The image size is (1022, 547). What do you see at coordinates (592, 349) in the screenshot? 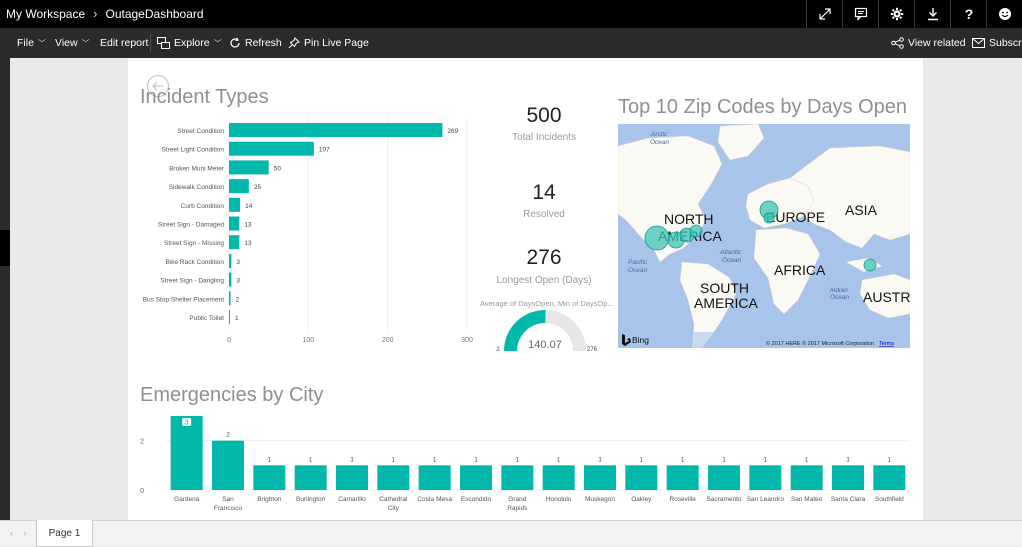
I see `gauge-max: 276` at bounding box center [592, 349].